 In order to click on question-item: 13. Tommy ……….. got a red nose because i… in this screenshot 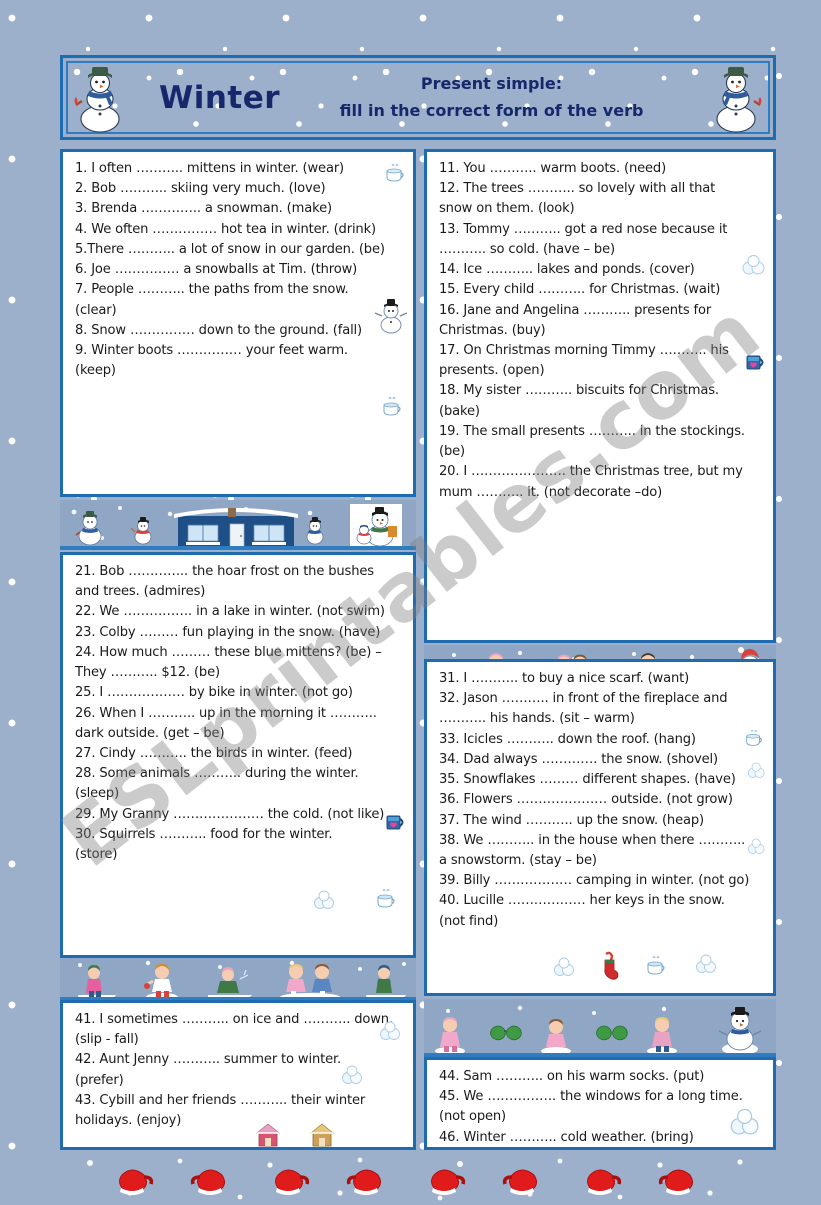, I will do `click(583, 239)`.